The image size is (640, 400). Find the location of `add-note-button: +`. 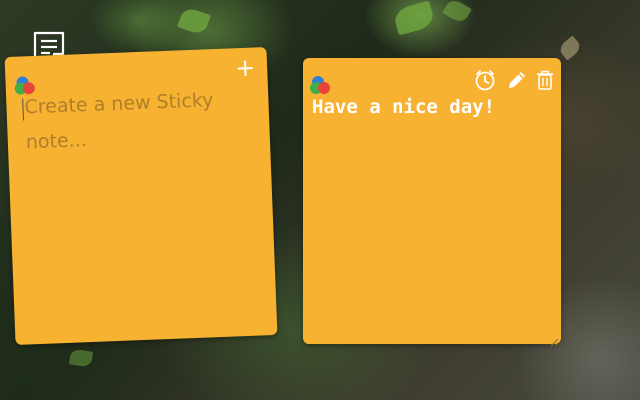

add-note-button: + is located at coordinates (245, 68).